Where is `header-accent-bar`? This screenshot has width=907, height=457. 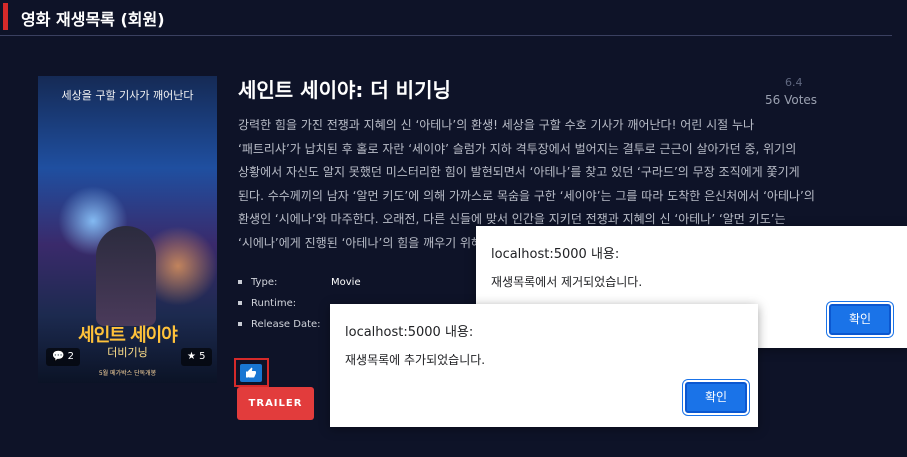 header-accent-bar is located at coordinates (5, 16).